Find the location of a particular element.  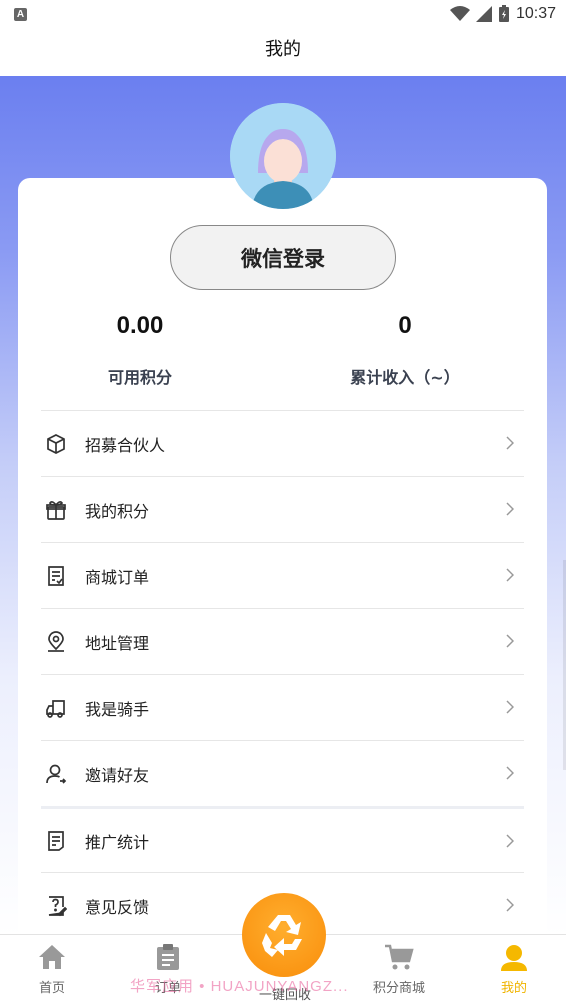

clipboard-icon is located at coordinates (168, 957).